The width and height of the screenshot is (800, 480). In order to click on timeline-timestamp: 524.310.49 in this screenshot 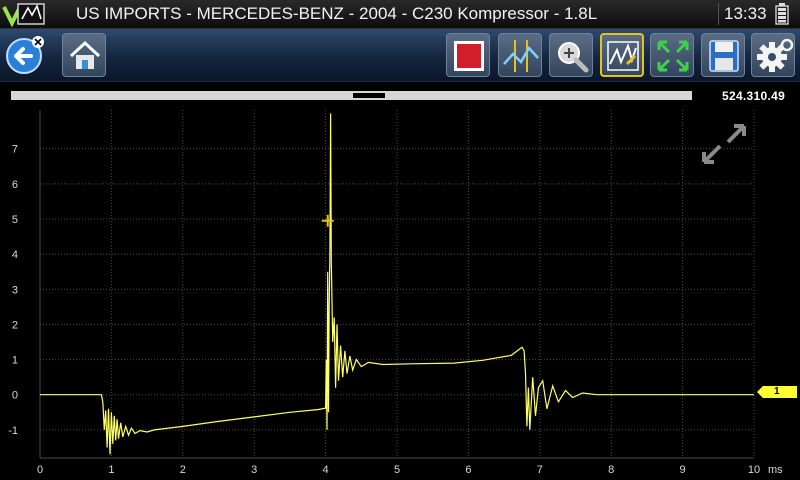, I will do `click(754, 96)`.